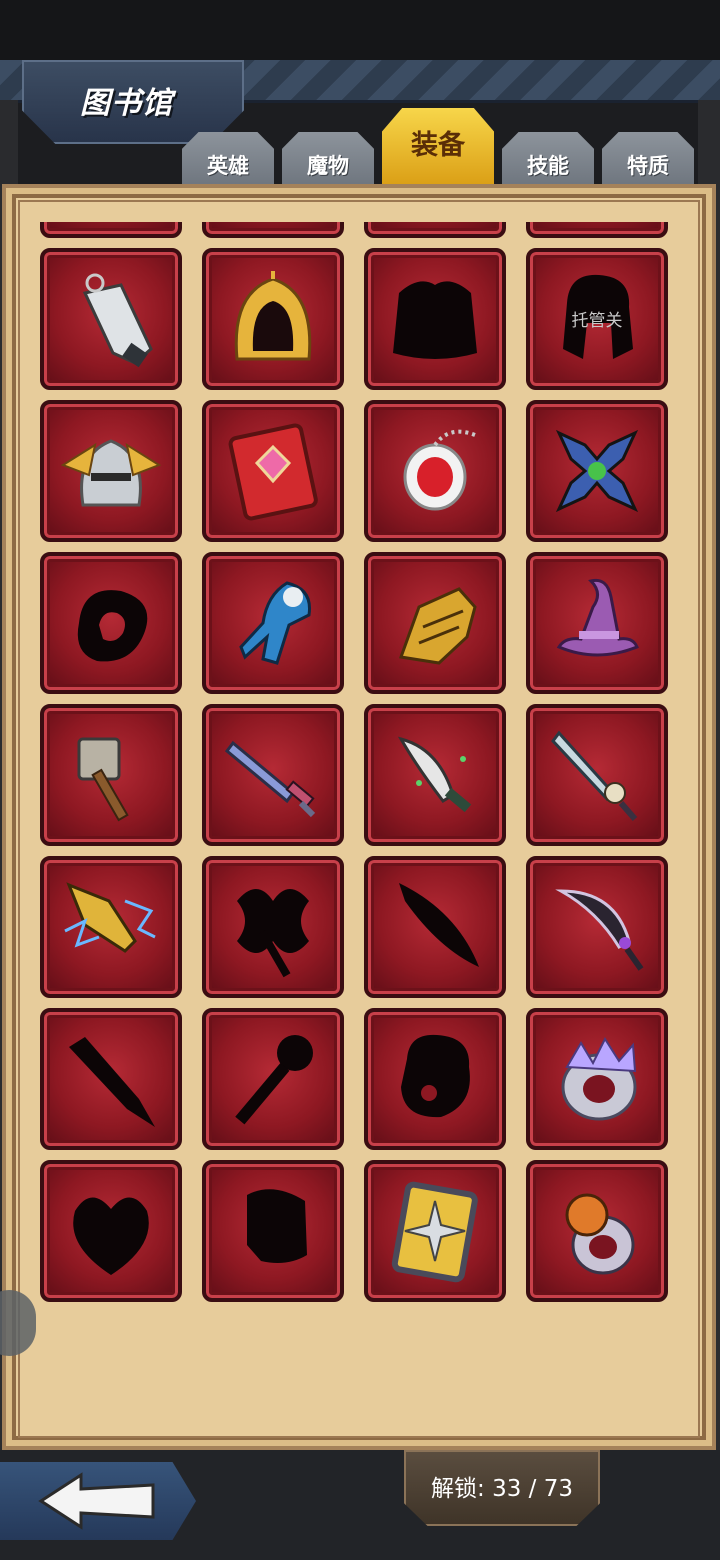 The width and height of the screenshot is (720, 1560). I want to click on silhouette-blob-icon, so click(273, 222).